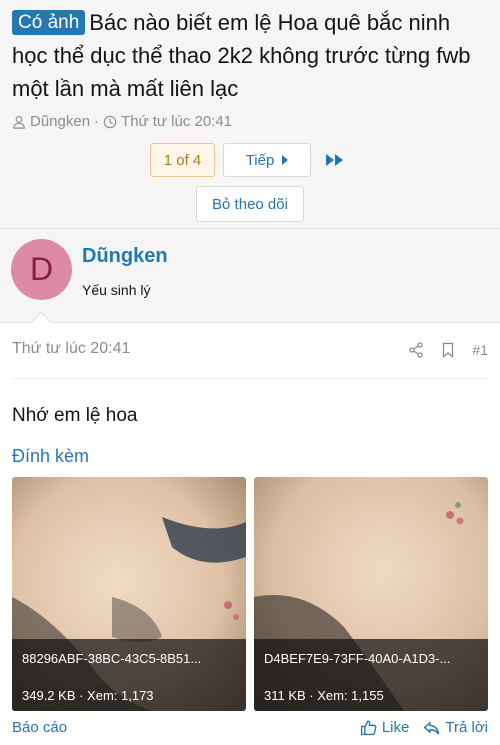 This screenshot has width=500, height=745. Describe the element at coordinates (260, 160) in the screenshot. I see `next-page-label: Tiếp` at that location.